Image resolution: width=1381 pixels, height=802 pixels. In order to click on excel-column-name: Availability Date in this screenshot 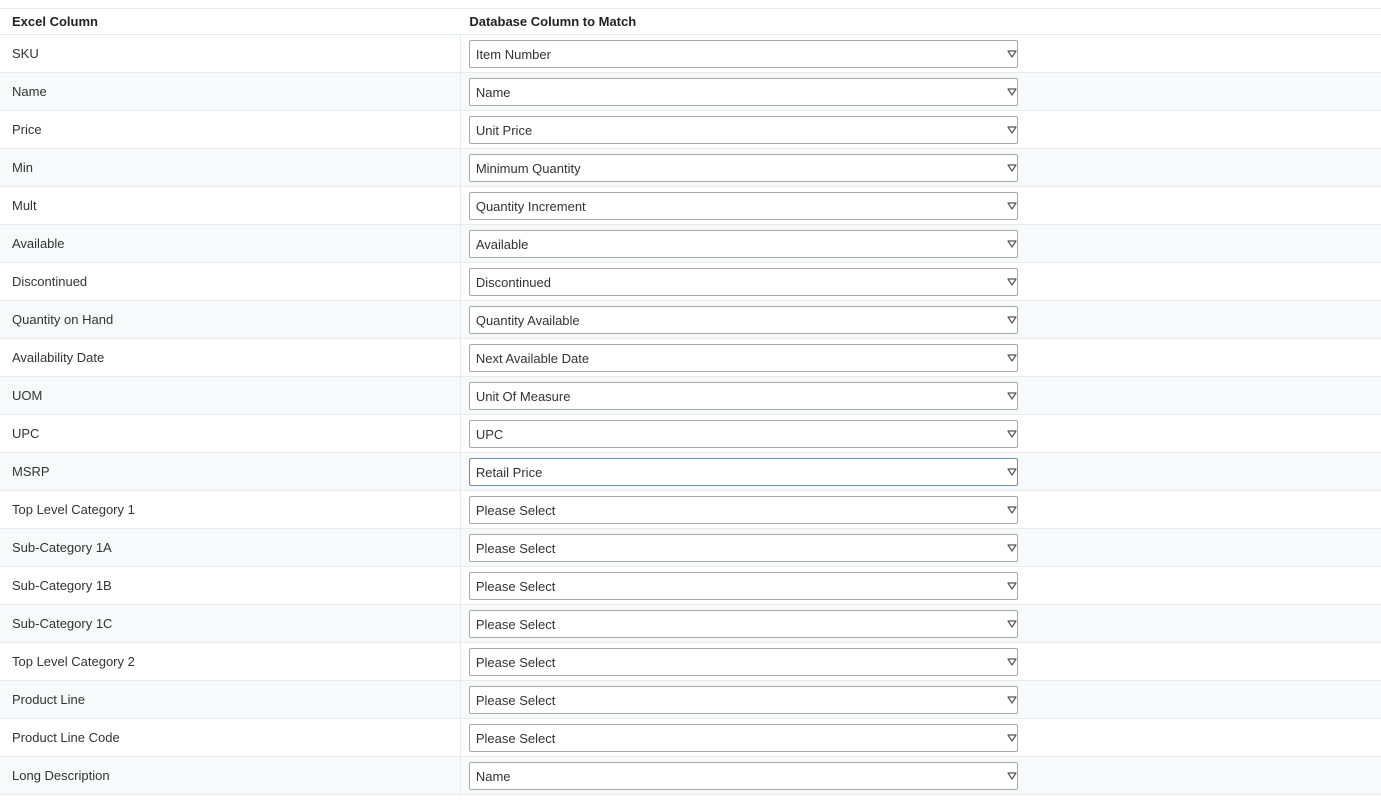, I will do `click(58, 357)`.